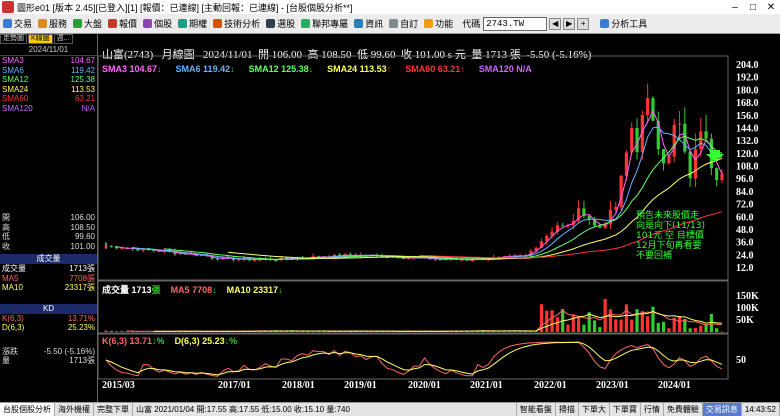 The height and width of the screenshot is (416, 780). Describe the element at coordinates (747, 296) in the screenshot. I see `volume-tick-label: 150K` at that location.